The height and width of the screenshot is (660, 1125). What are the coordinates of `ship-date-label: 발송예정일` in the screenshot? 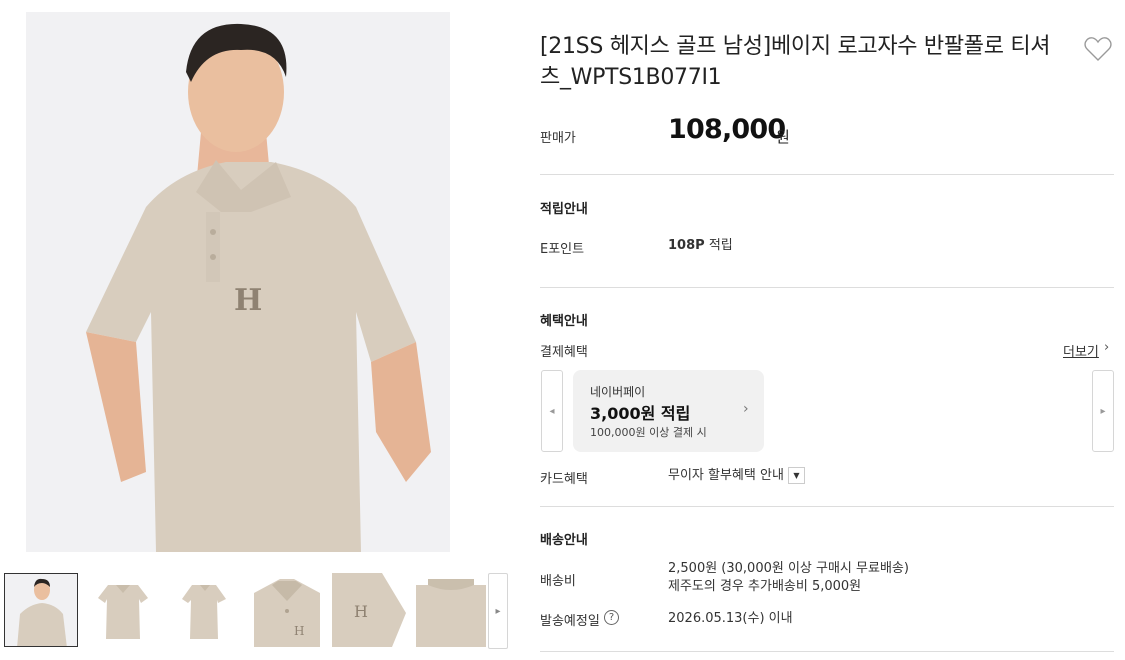 It's located at (570, 621).